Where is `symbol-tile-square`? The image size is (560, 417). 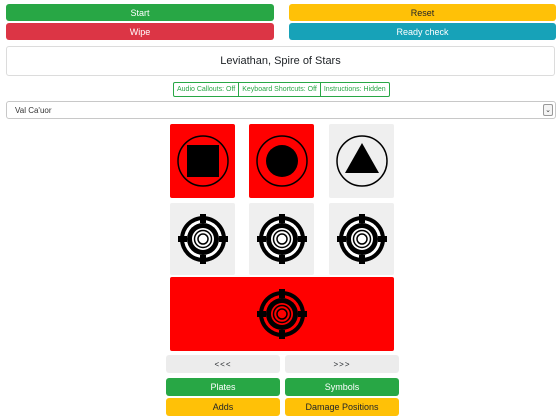 symbol-tile-square is located at coordinates (202, 161).